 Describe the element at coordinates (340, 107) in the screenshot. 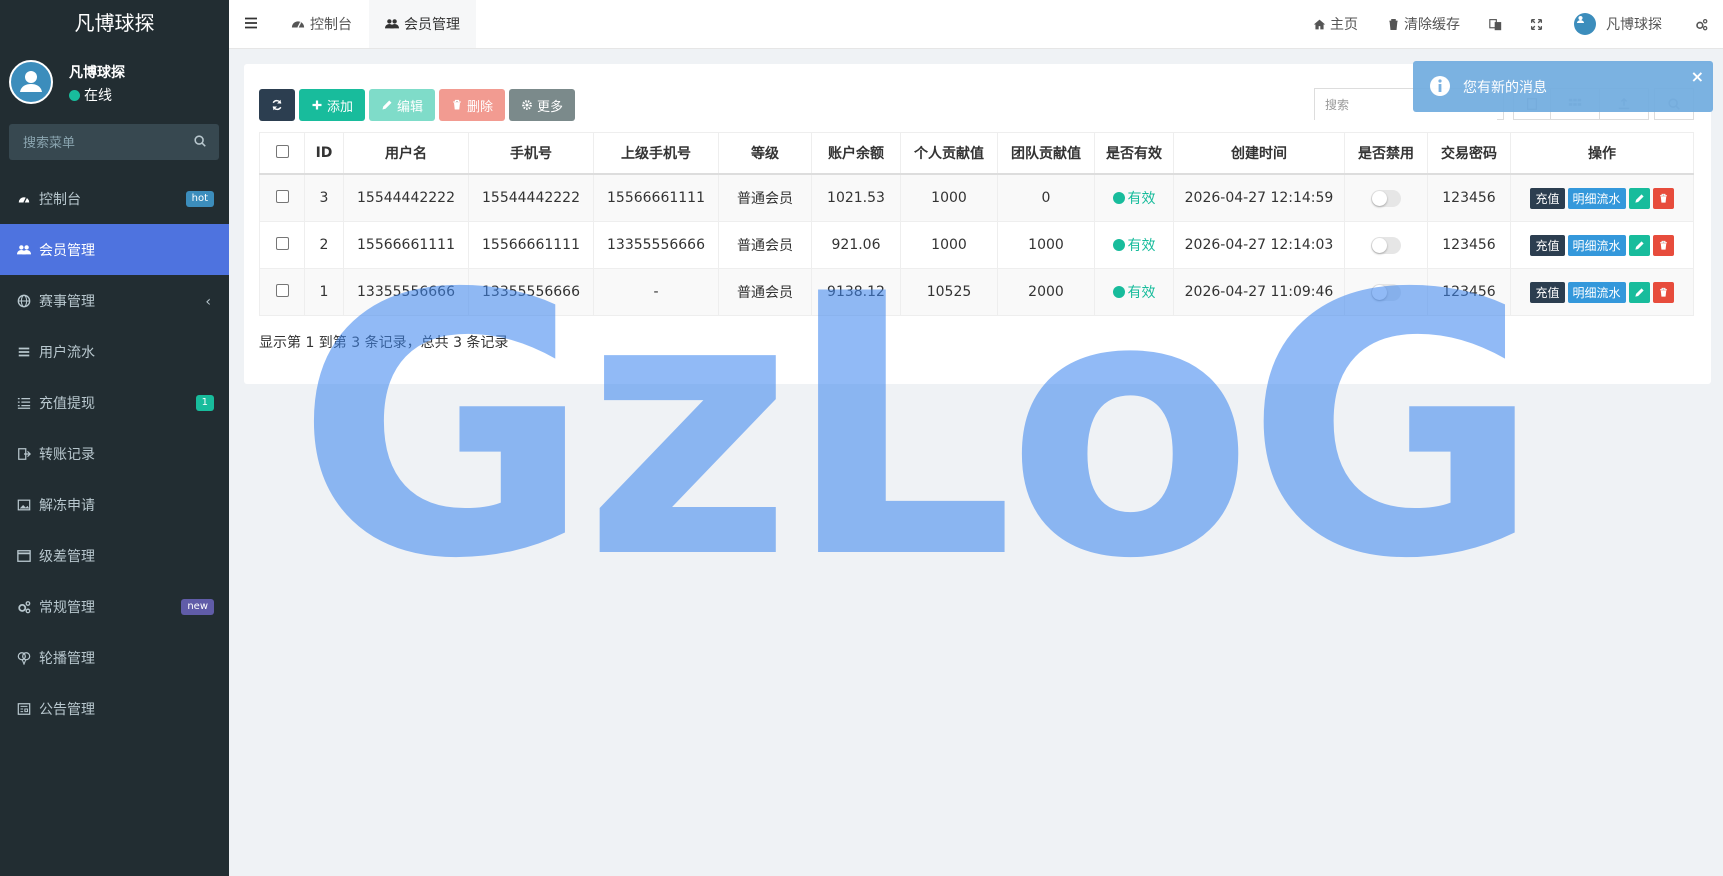

I see `add-label: 添加` at that location.